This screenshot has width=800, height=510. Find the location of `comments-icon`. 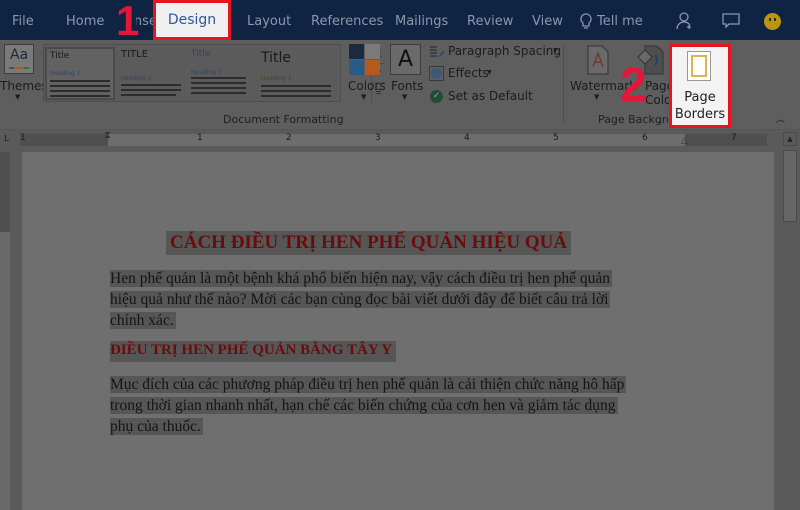

comments-icon is located at coordinates (732, 22).